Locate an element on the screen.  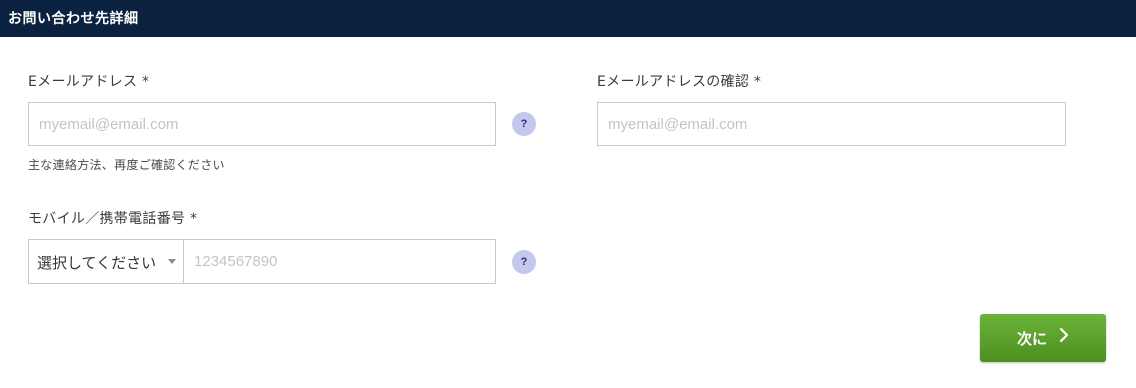
email-confirm-input is located at coordinates (831, 124).